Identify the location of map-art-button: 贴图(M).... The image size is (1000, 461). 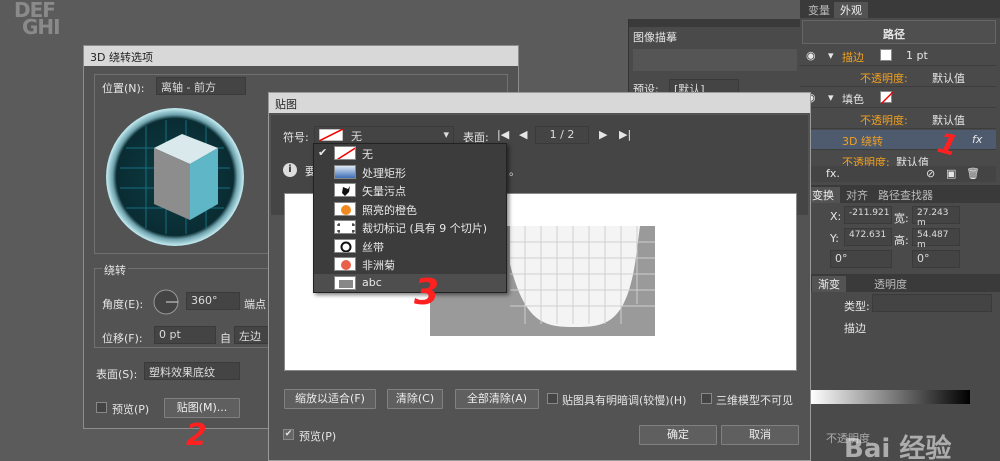
(202, 408).